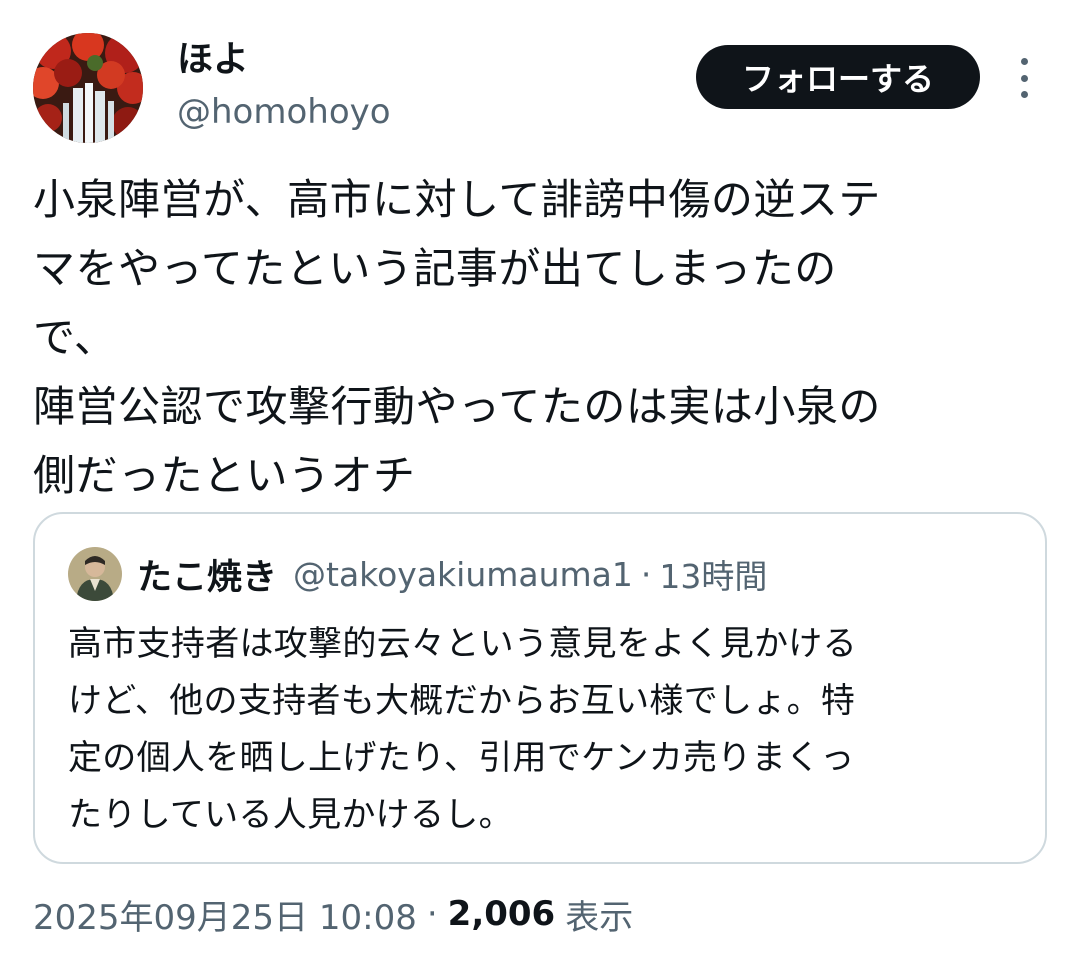 Image resolution: width=1080 pixels, height=956 pixels. What do you see at coordinates (225, 914) in the screenshot?
I see `tweet-timestamp: 2025年09月25日 10:08` at bounding box center [225, 914].